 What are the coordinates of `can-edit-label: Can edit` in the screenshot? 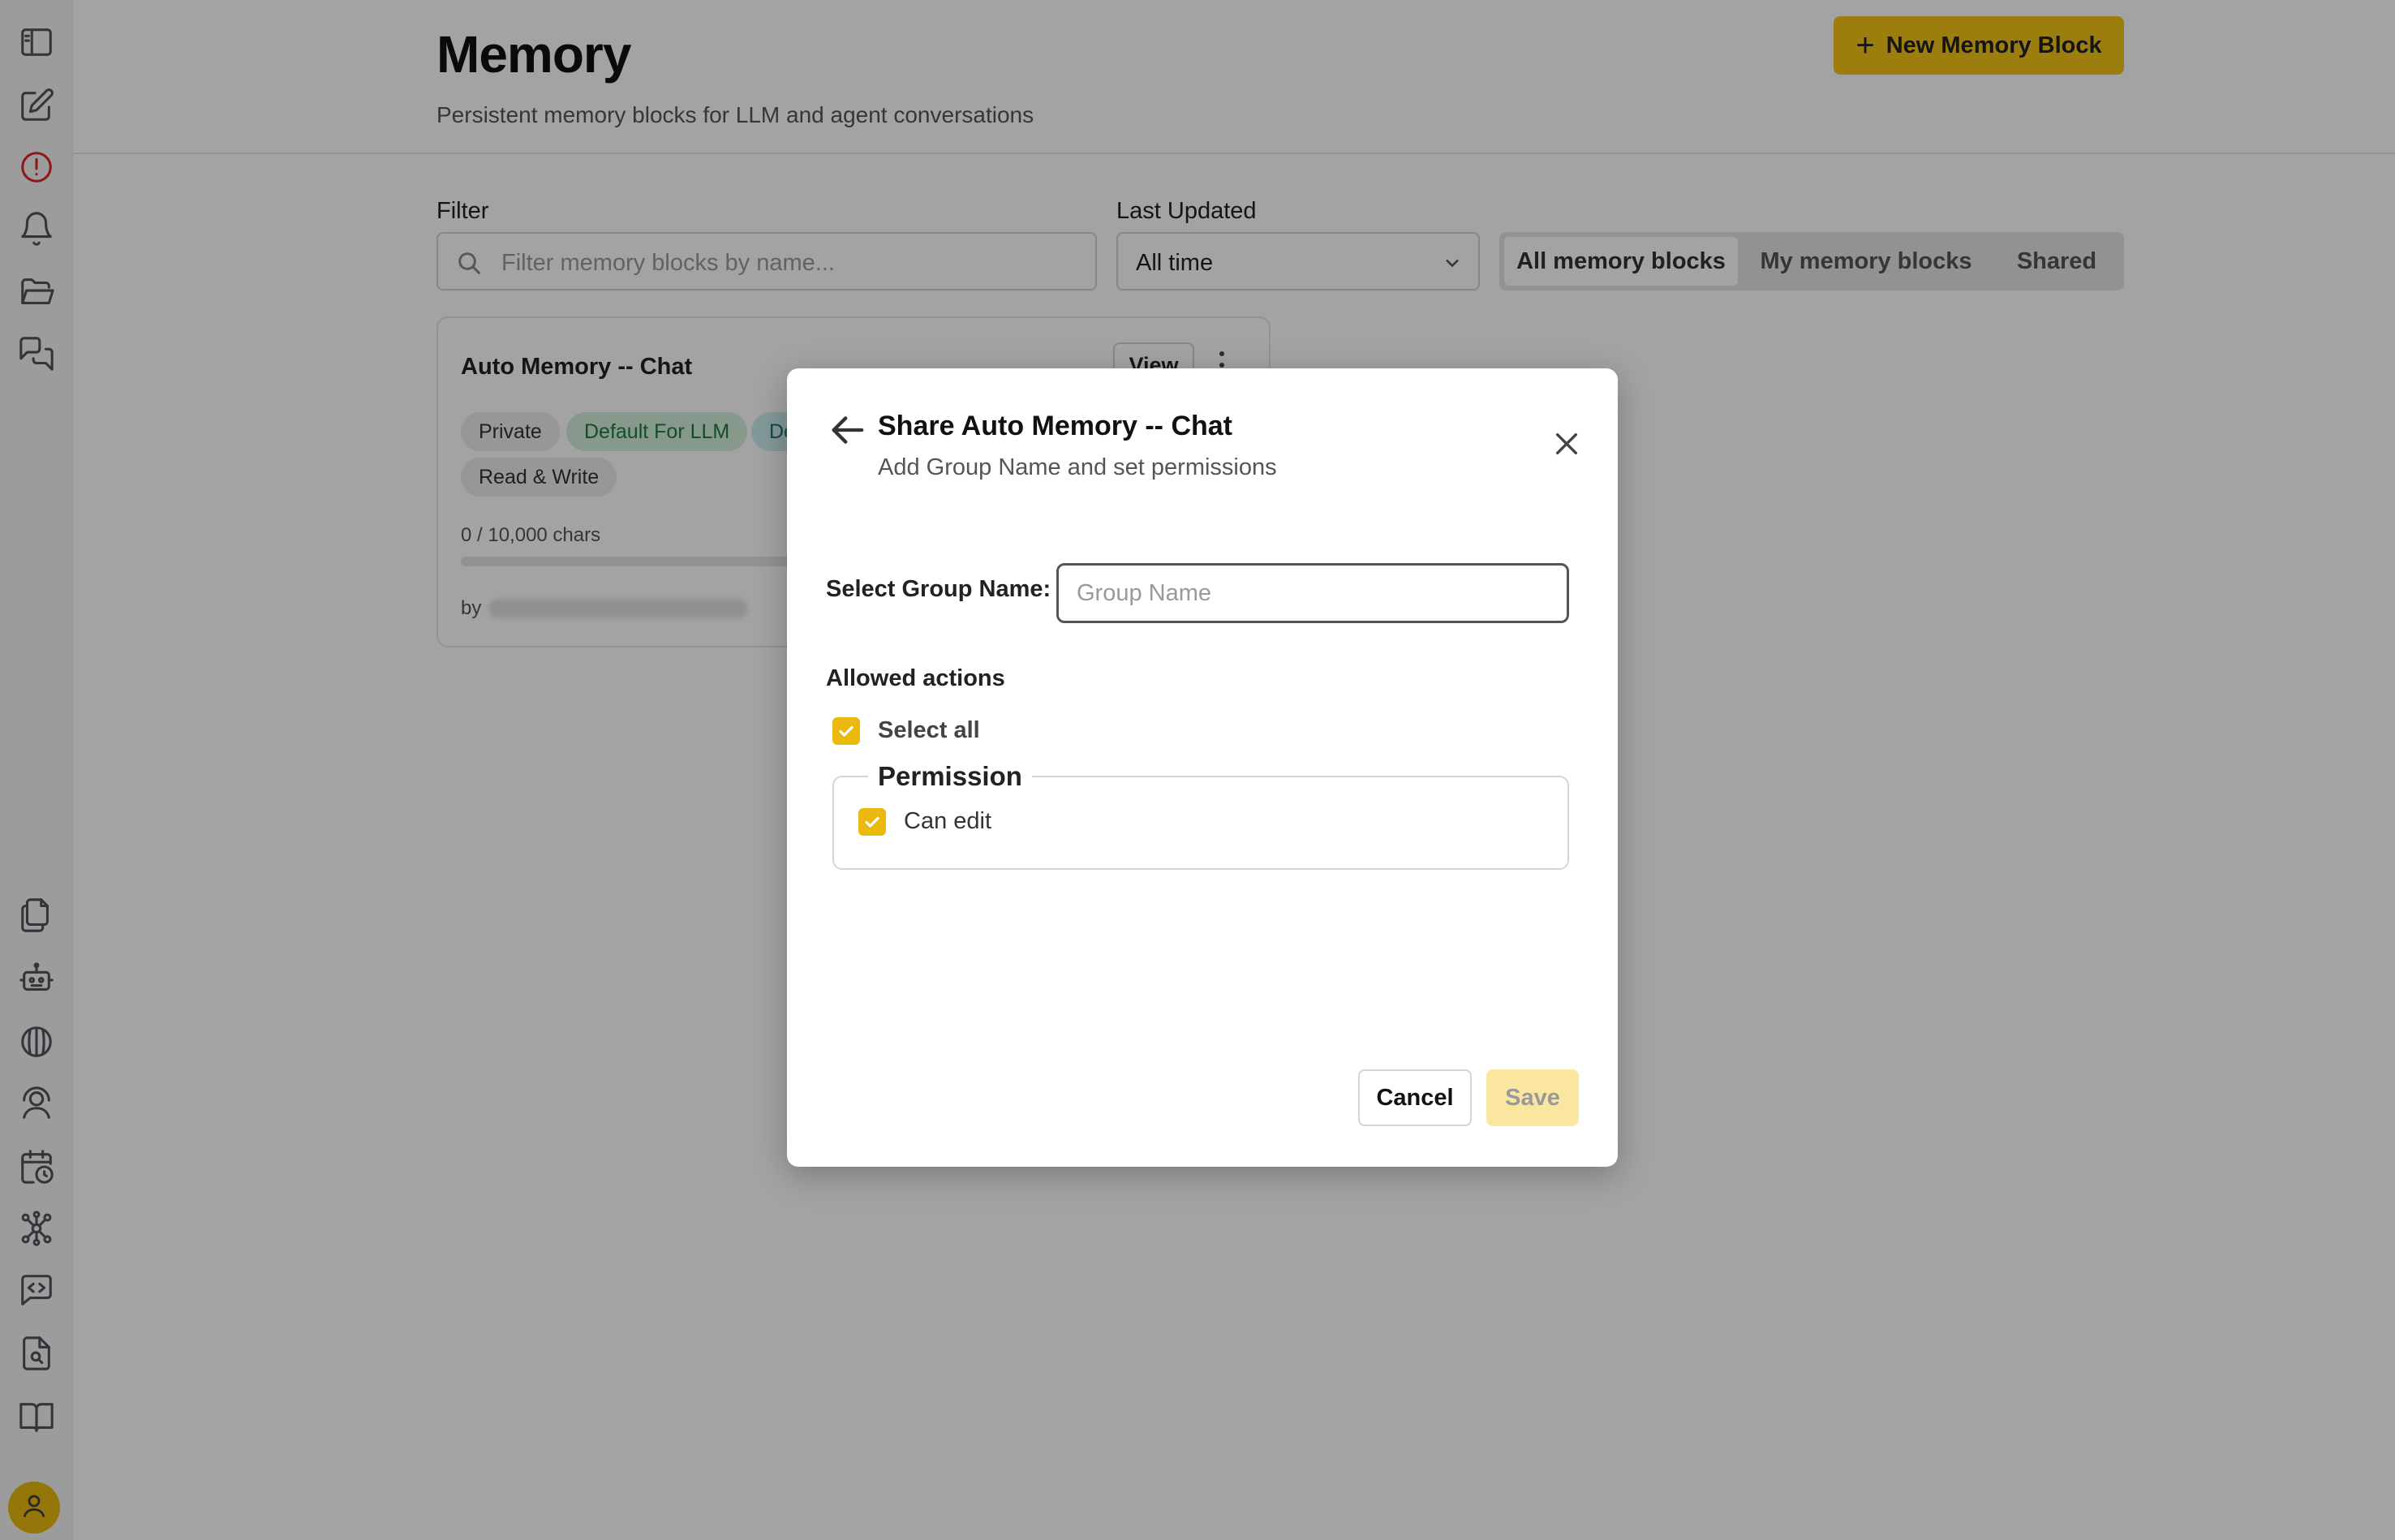 It's located at (948, 821).